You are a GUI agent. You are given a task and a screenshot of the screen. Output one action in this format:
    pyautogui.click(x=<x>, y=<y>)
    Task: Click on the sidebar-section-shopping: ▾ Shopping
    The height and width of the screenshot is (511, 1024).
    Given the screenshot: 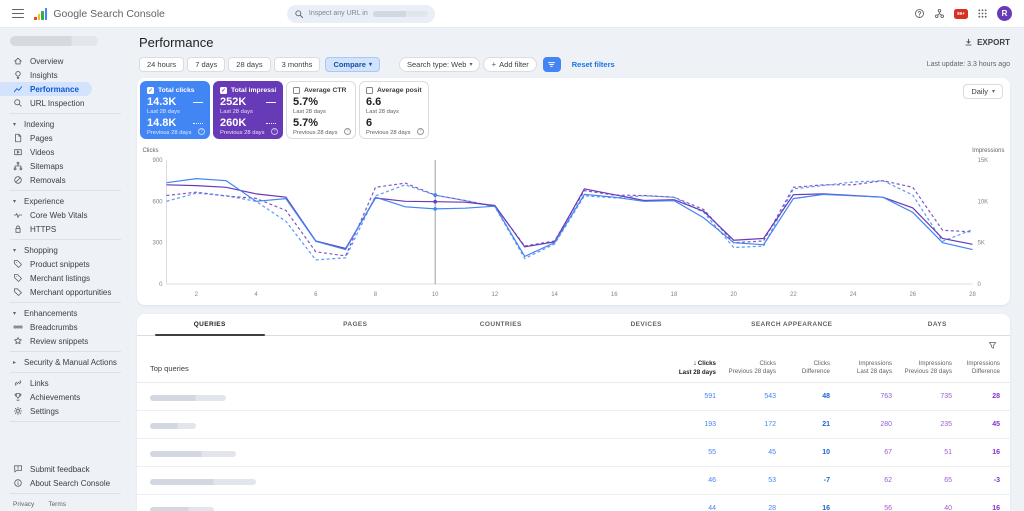 What is the action you would take?
    pyautogui.click(x=67, y=250)
    